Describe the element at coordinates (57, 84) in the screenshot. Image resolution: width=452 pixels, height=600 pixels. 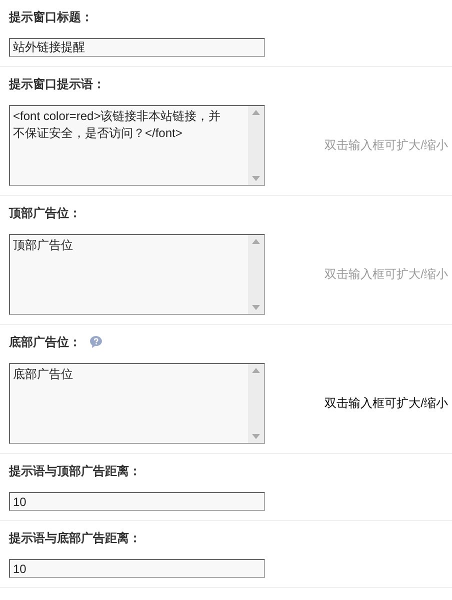
I see `field-label: 提示窗口提示语：` at that location.